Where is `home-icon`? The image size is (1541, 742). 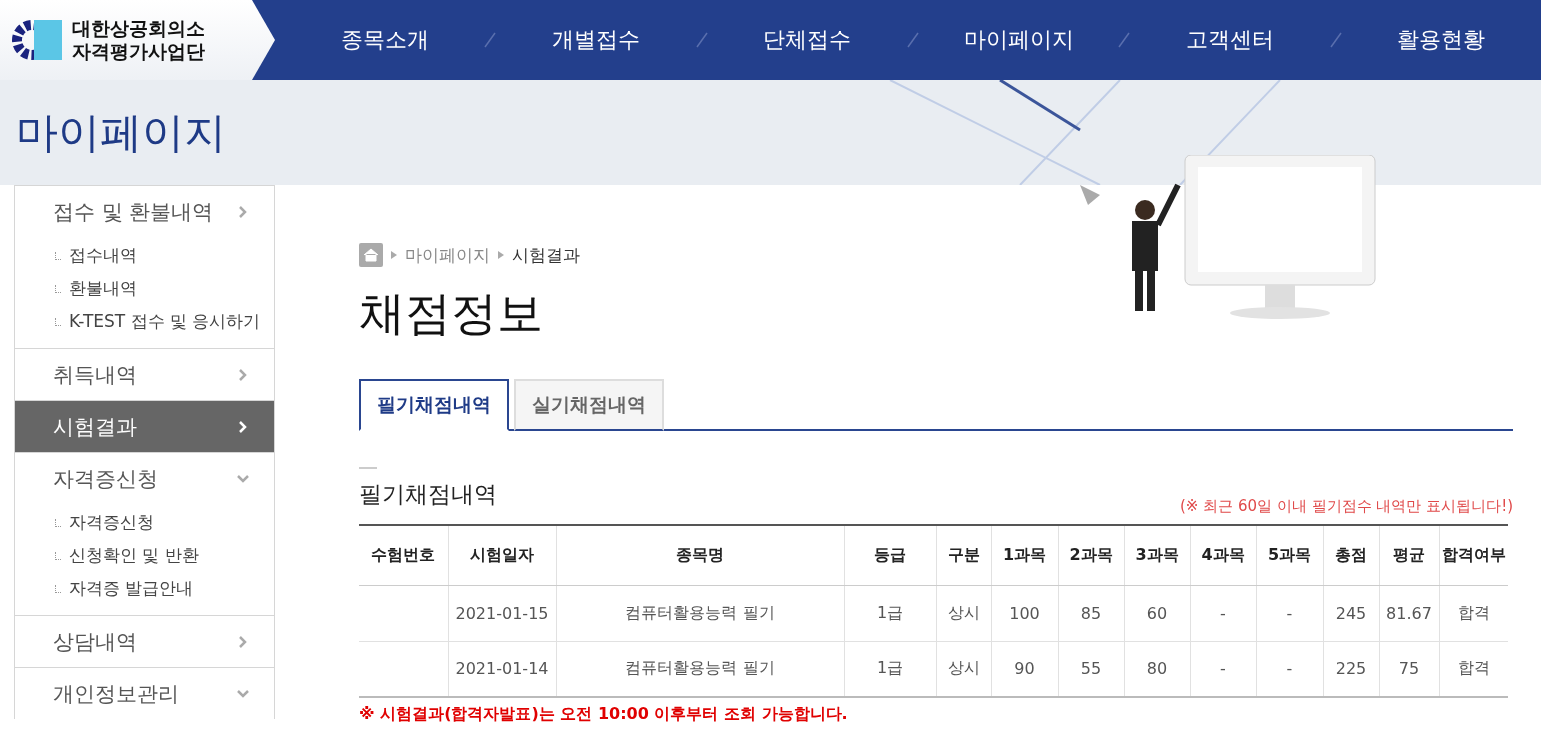 home-icon is located at coordinates (371, 255).